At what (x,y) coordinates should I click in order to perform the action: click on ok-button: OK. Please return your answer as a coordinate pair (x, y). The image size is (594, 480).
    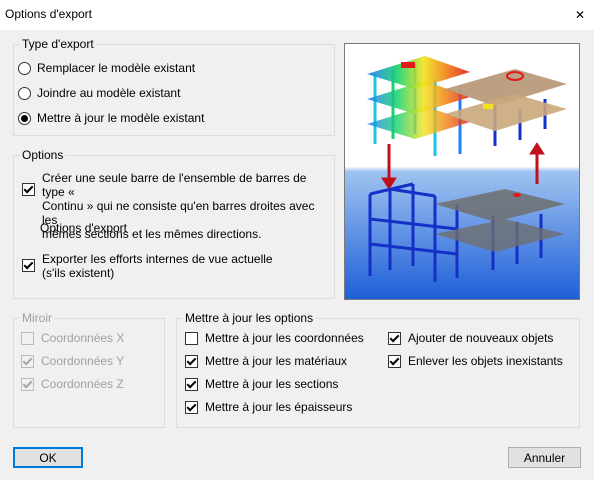
    Looking at the image, I should click on (48, 457).